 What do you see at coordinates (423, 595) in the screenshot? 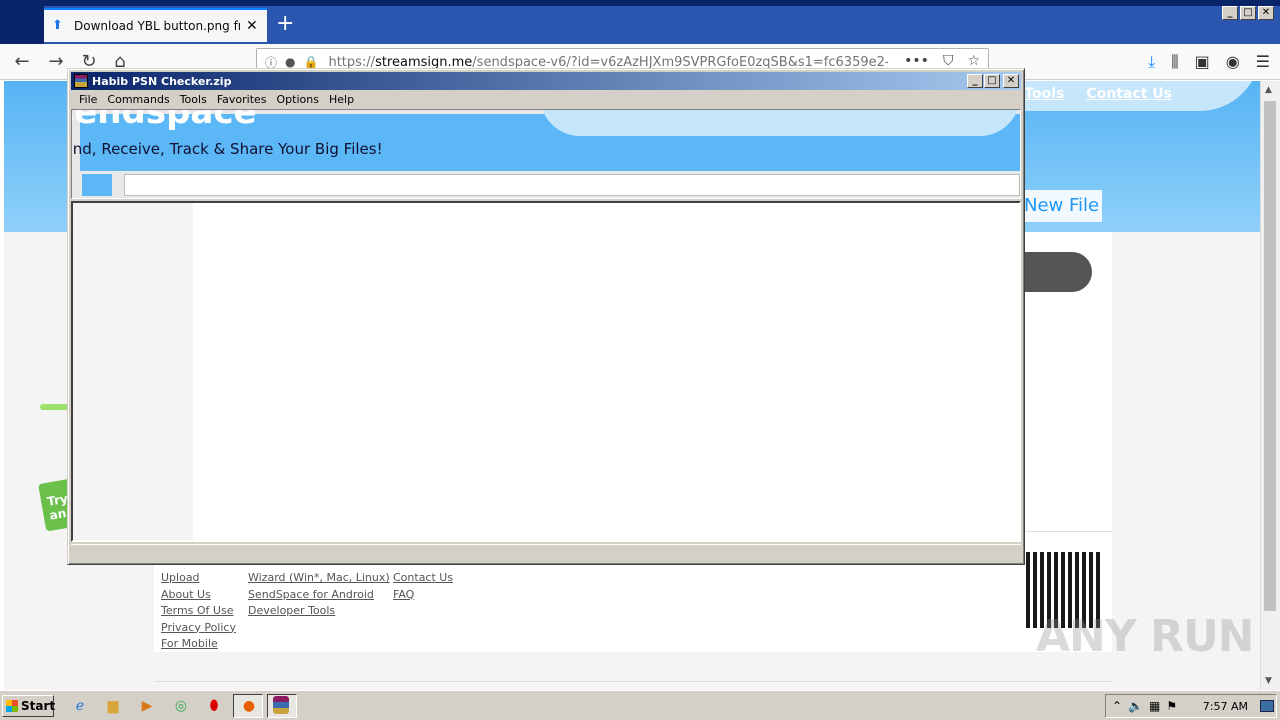
I see `footer-link-faq: FAQ` at bounding box center [423, 595].